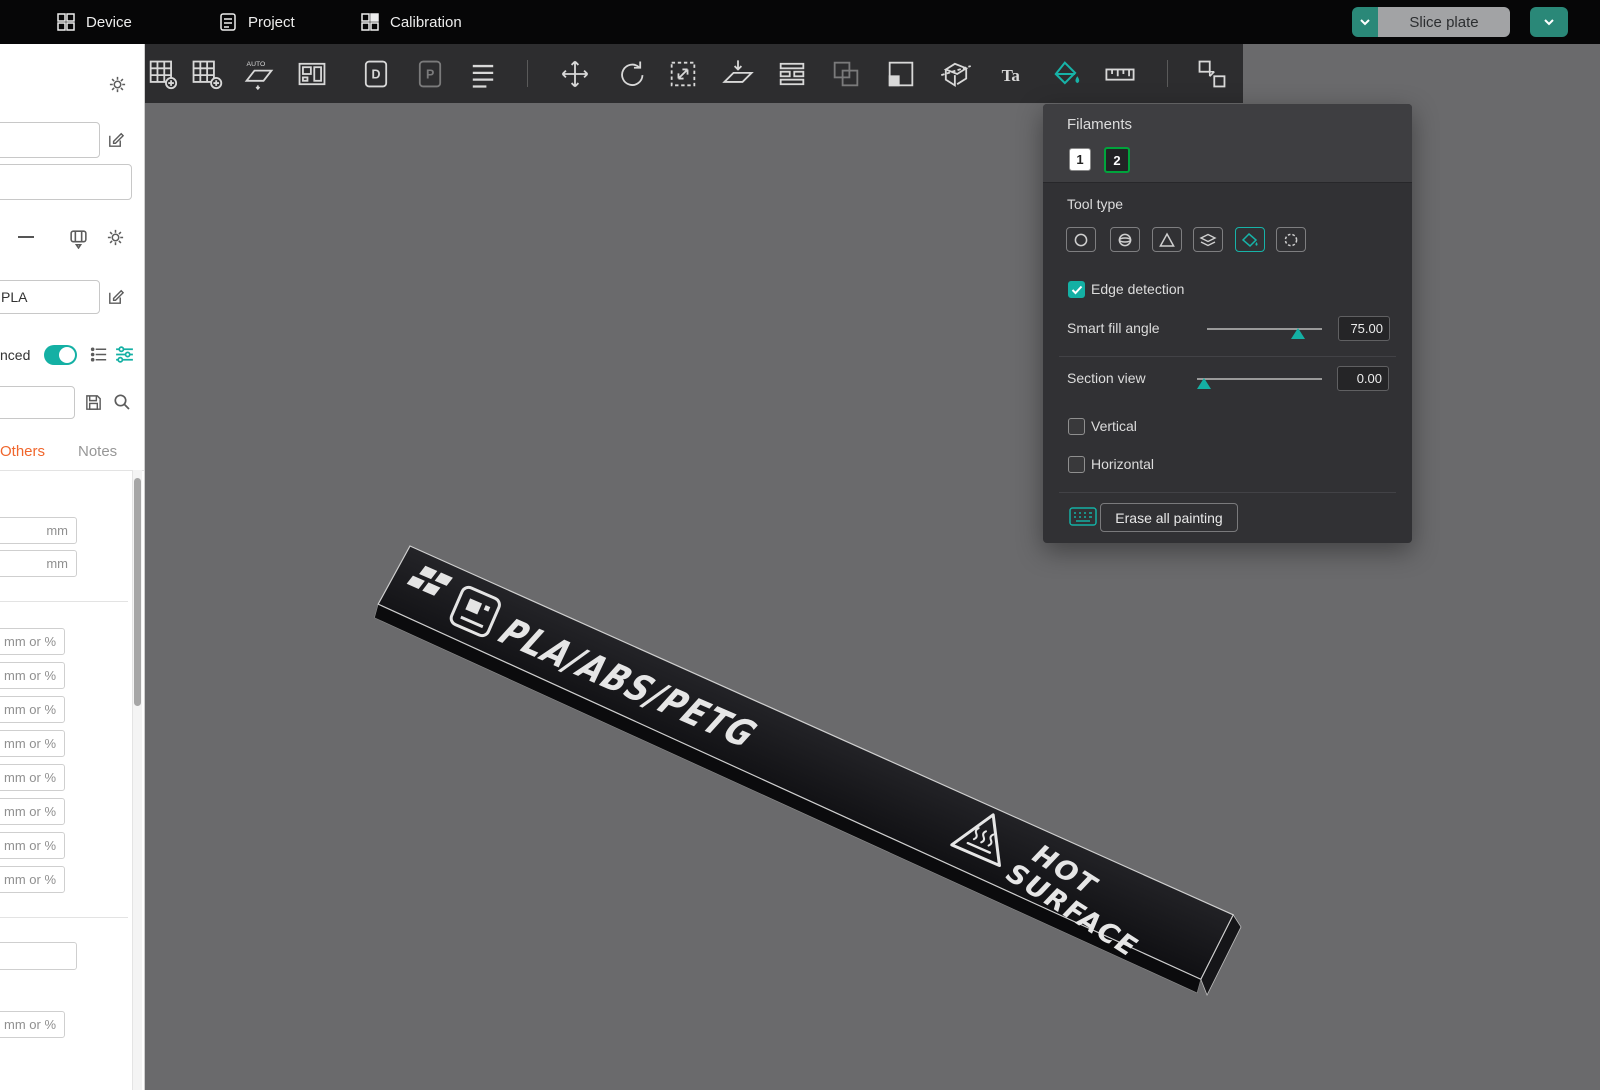  What do you see at coordinates (1120, 74) in the screenshot?
I see `measure-icon` at bounding box center [1120, 74].